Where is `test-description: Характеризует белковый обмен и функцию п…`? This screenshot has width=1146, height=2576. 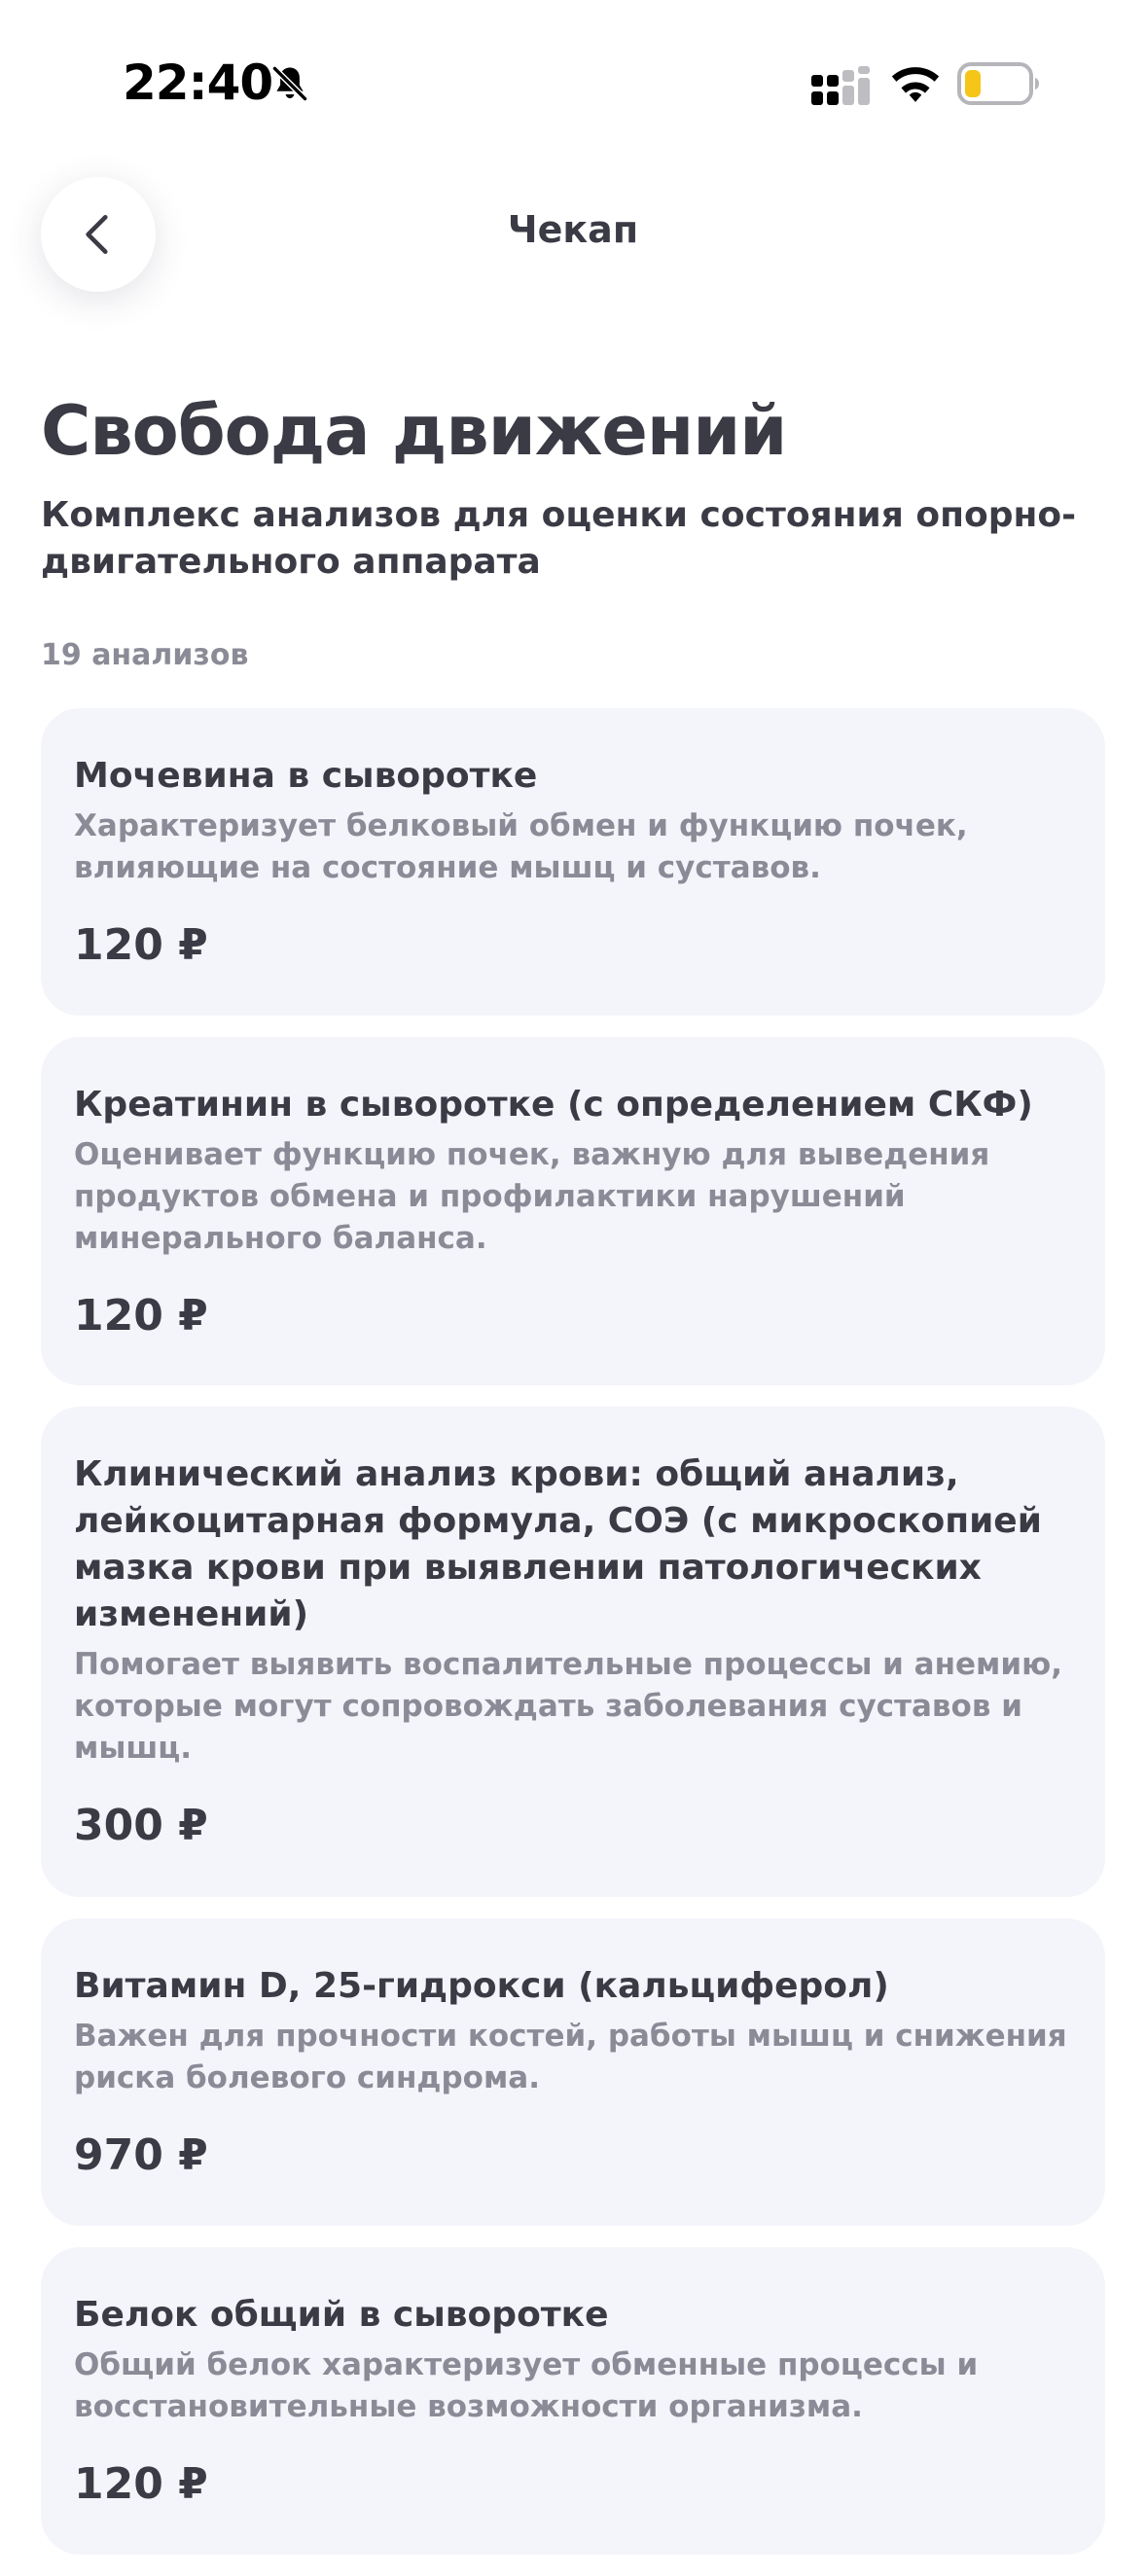 test-description: Характеризует белковый обмен и функцию п… is located at coordinates (521, 846).